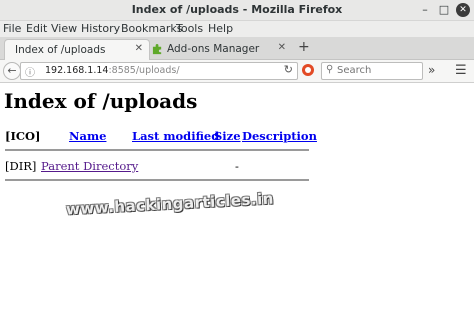  I want to click on page-heading: Index of /uploads, so click(101, 101).